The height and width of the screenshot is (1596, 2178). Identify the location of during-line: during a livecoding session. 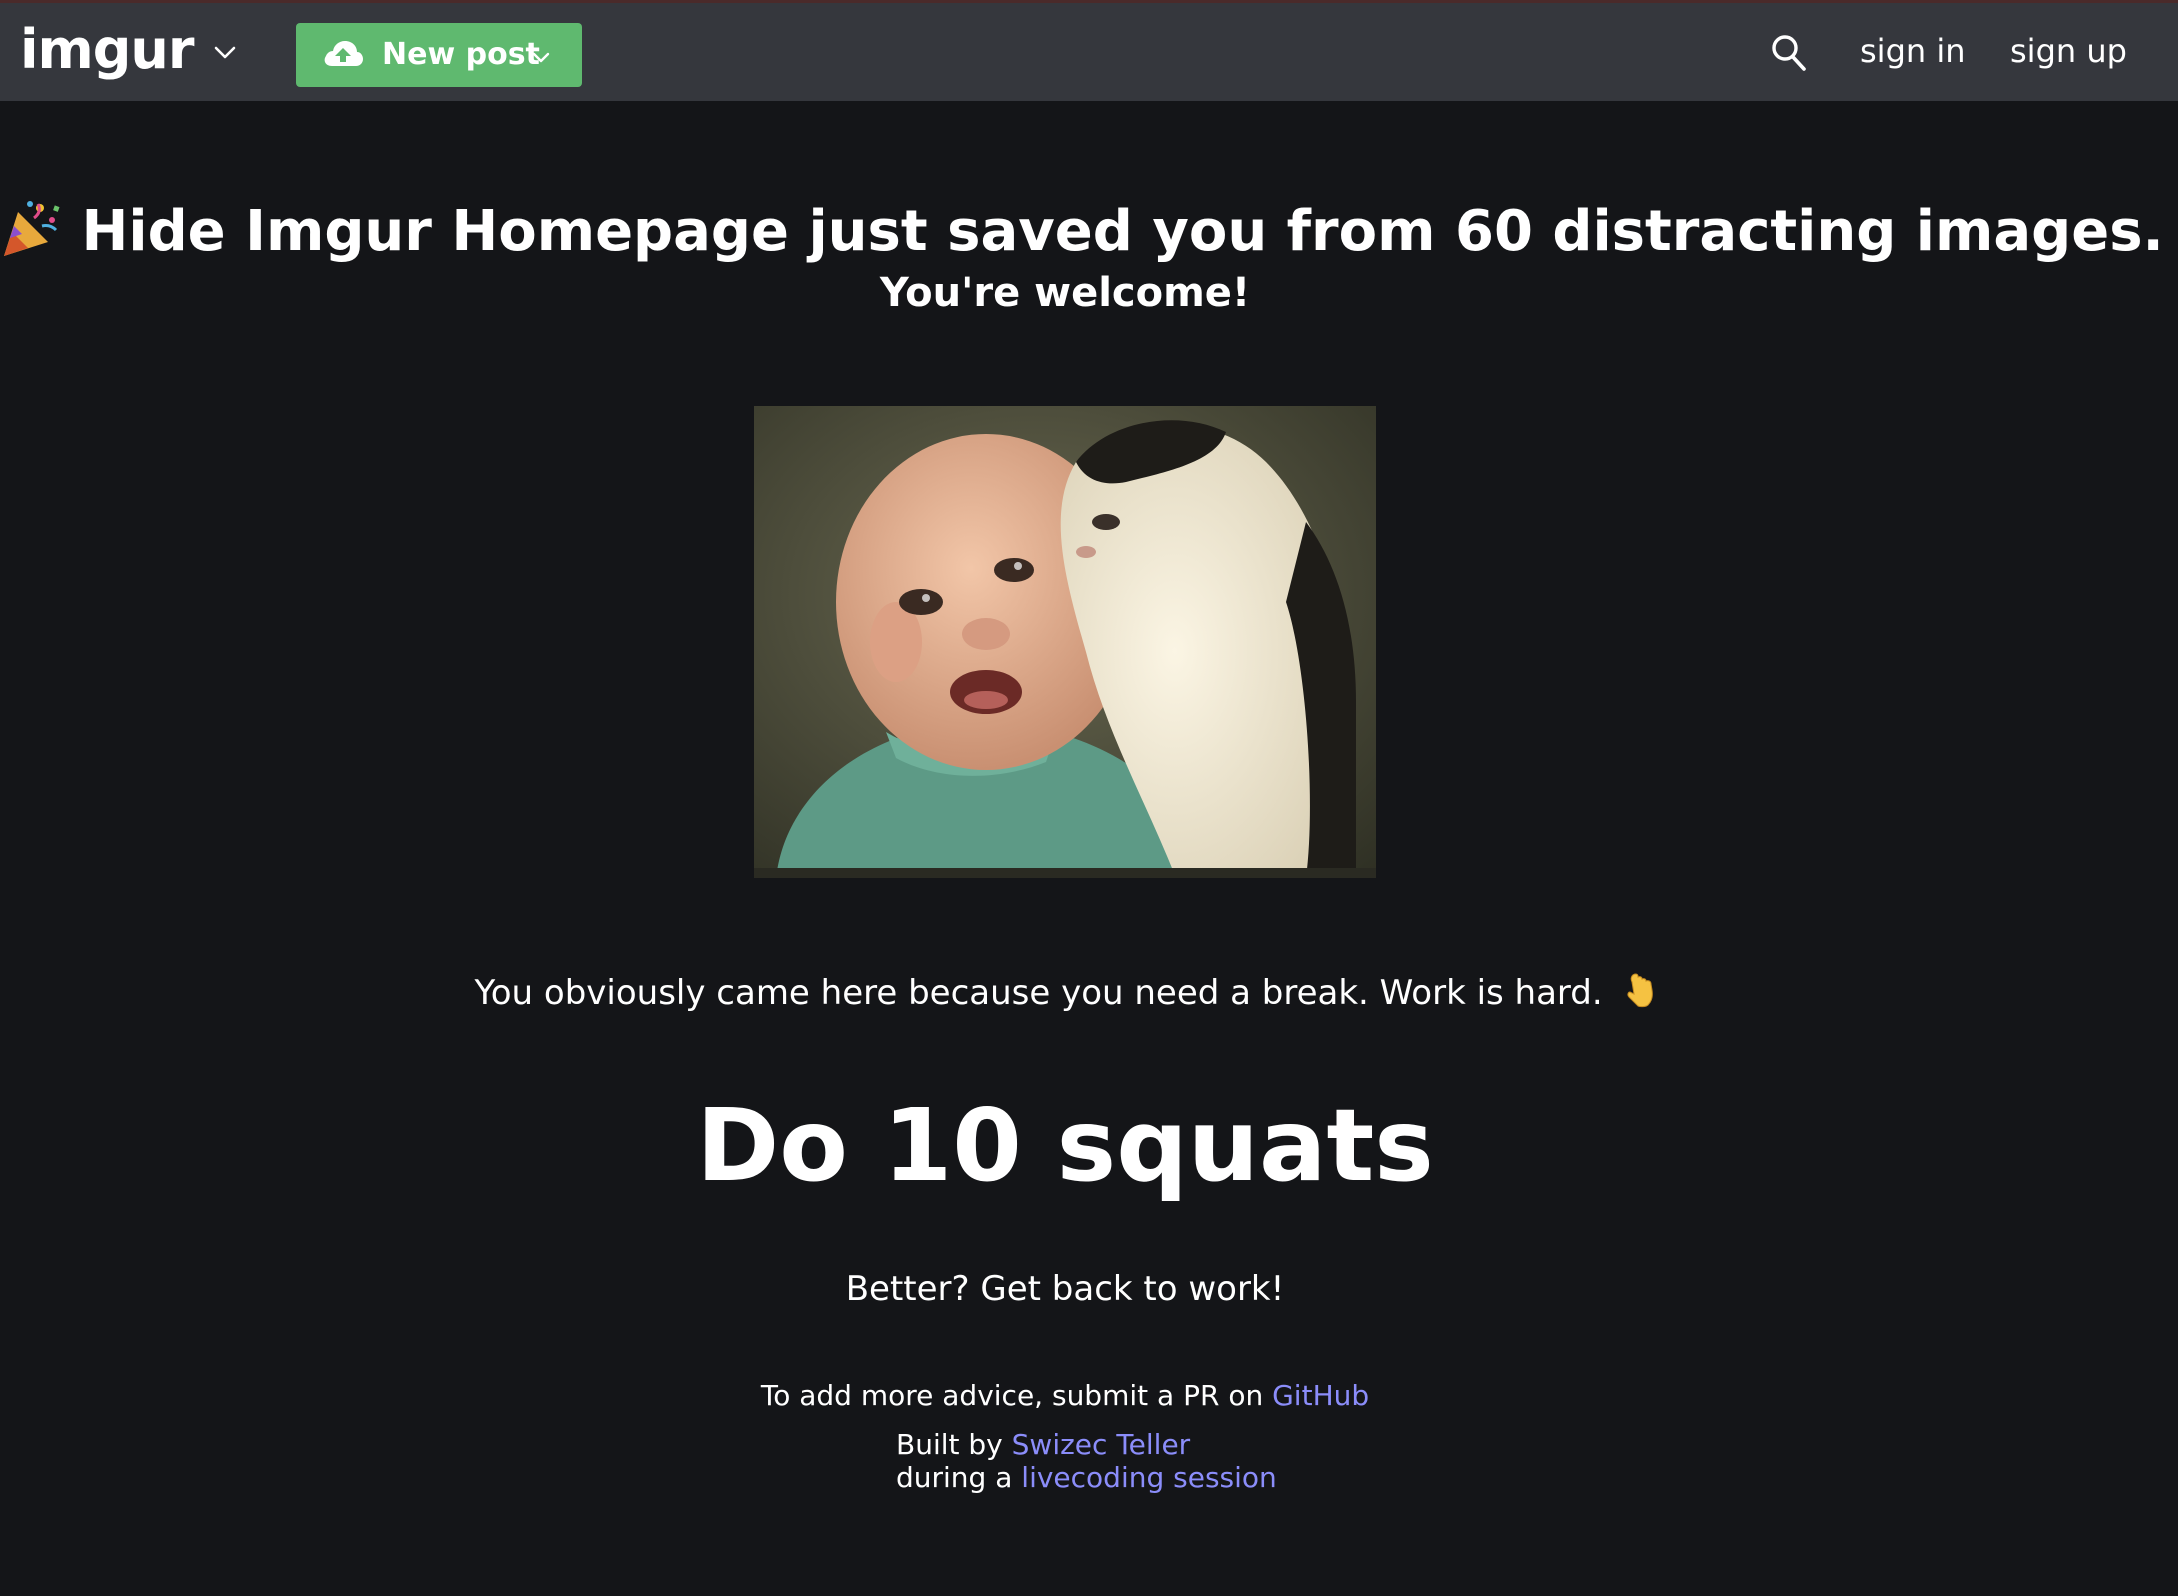
(1086, 1477).